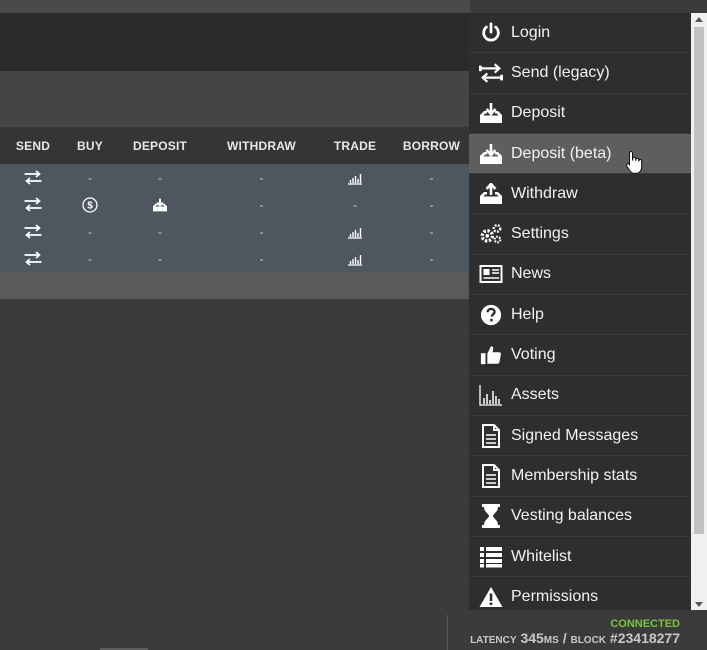  I want to click on menu-item-send-legacy: Send (legacy), so click(580, 73).